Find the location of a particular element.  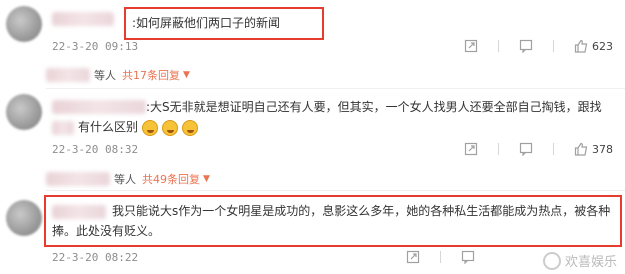

reply-summary: 等人 共49条回复 ▼ is located at coordinates (128, 179).